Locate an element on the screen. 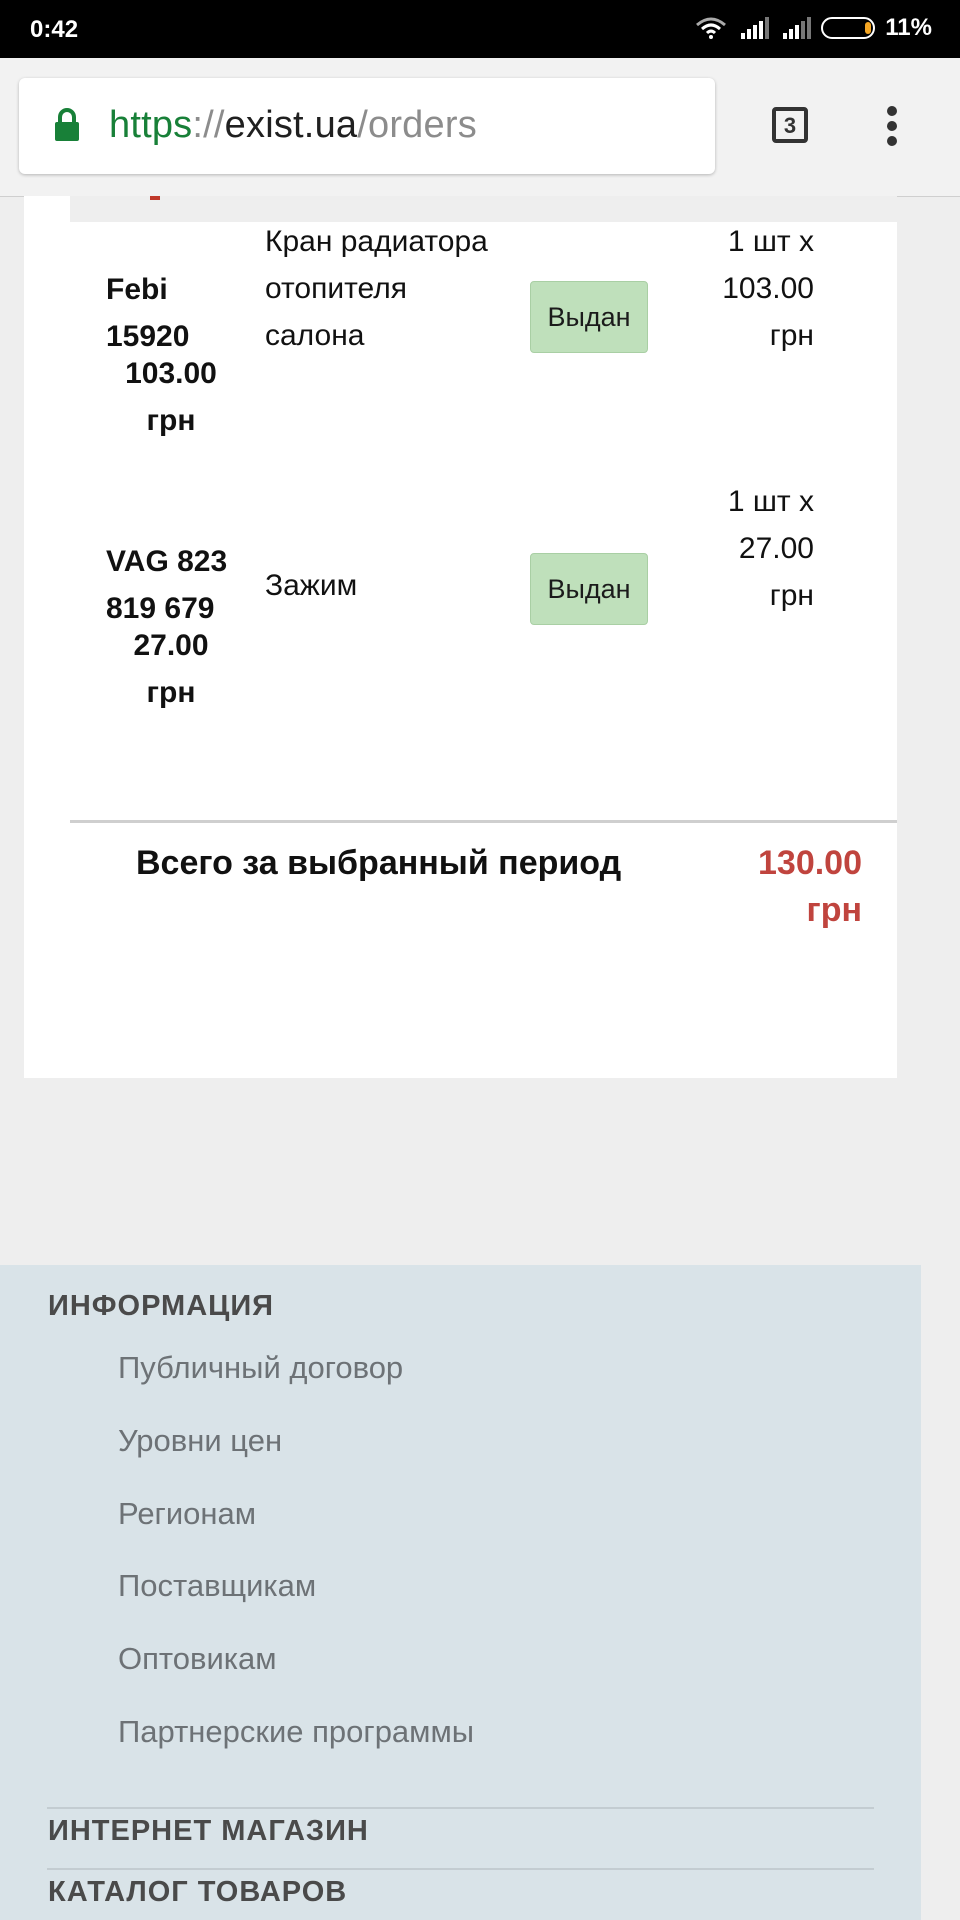 This screenshot has width=960, height=1920. footer-section-shop: ИНТЕРНЕТ МАГАЗИН is located at coordinates (208, 1831).